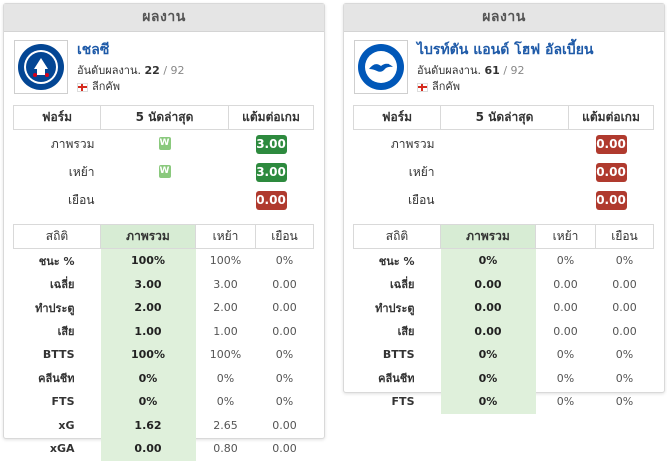 The width and height of the screenshot is (667, 461). I want to click on last5-col-header: 5 นัดล่าสุด, so click(164, 117).